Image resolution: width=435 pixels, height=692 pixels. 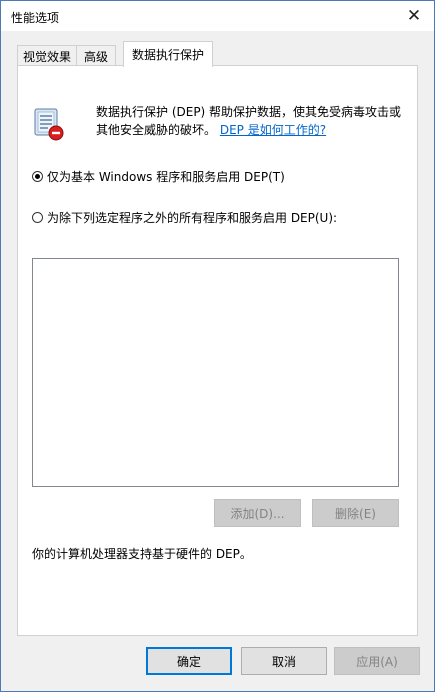 What do you see at coordinates (47, 55) in the screenshot?
I see `tab-visual-effects: 视觉效果` at bounding box center [47, 55].